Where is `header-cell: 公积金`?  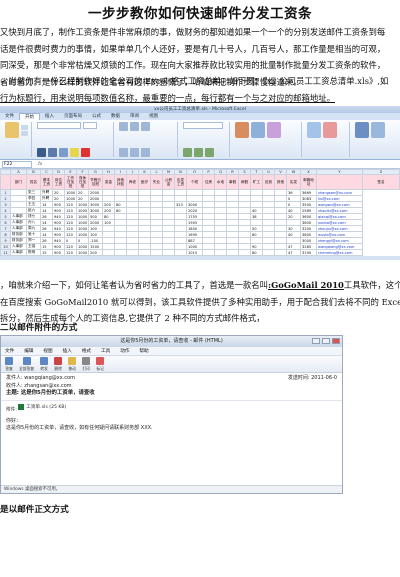
header-cell: 公积金 is located at coordinates (168, 182).